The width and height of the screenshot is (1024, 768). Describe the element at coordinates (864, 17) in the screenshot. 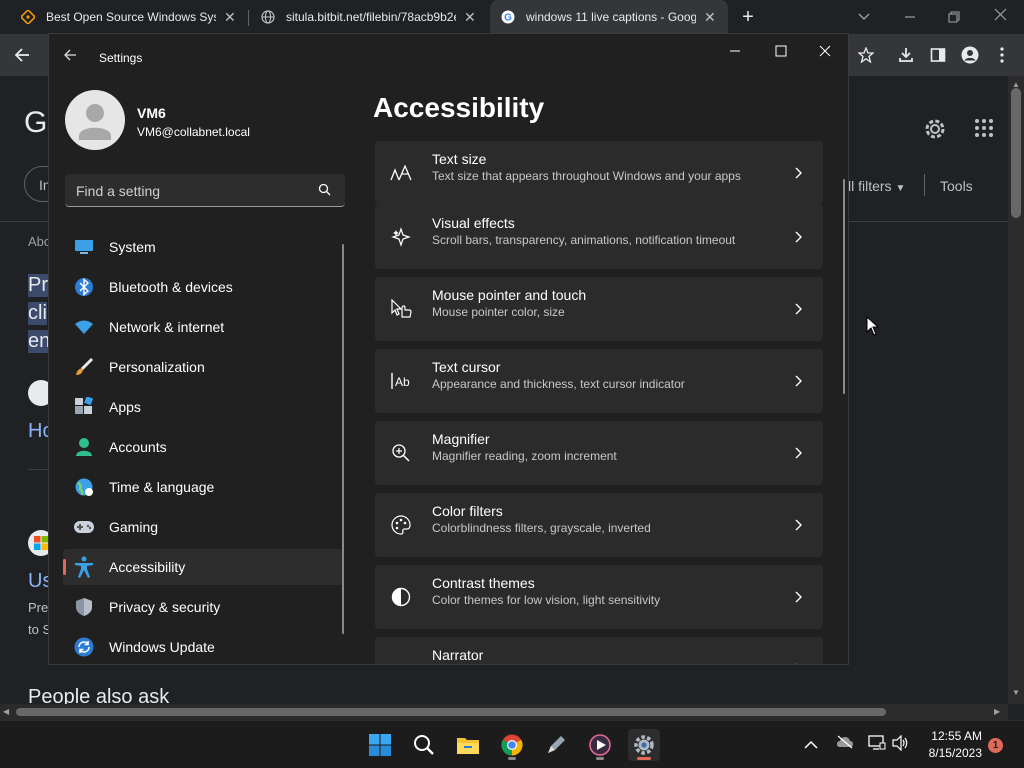

I see `chevron-down-icon` at that location.